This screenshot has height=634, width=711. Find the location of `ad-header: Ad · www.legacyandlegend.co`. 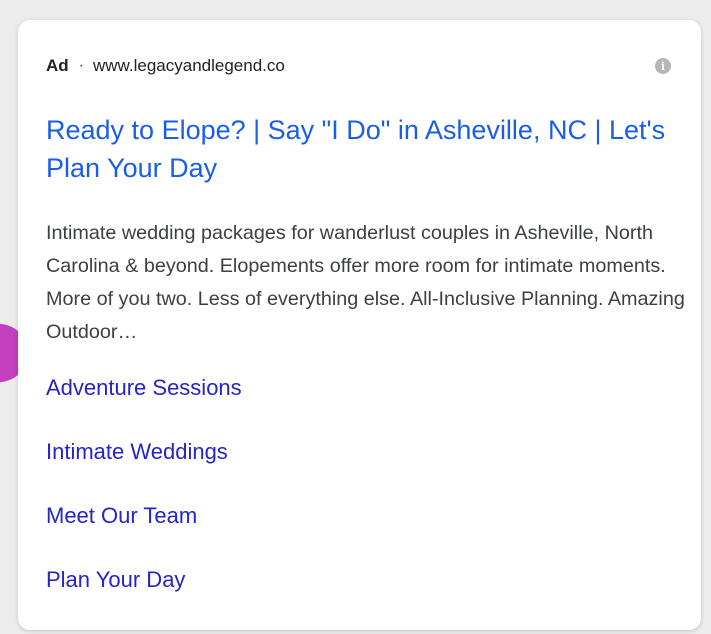

ad-header: Ad · www.legacyandlegend.co is located at coordinates (165, 66).